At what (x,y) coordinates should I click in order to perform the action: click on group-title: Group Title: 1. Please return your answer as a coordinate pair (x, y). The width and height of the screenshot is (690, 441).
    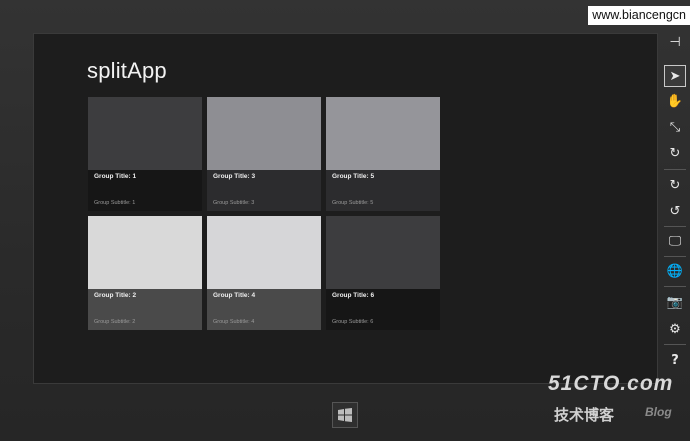
    Looking at the image, I should click on (115, 176).